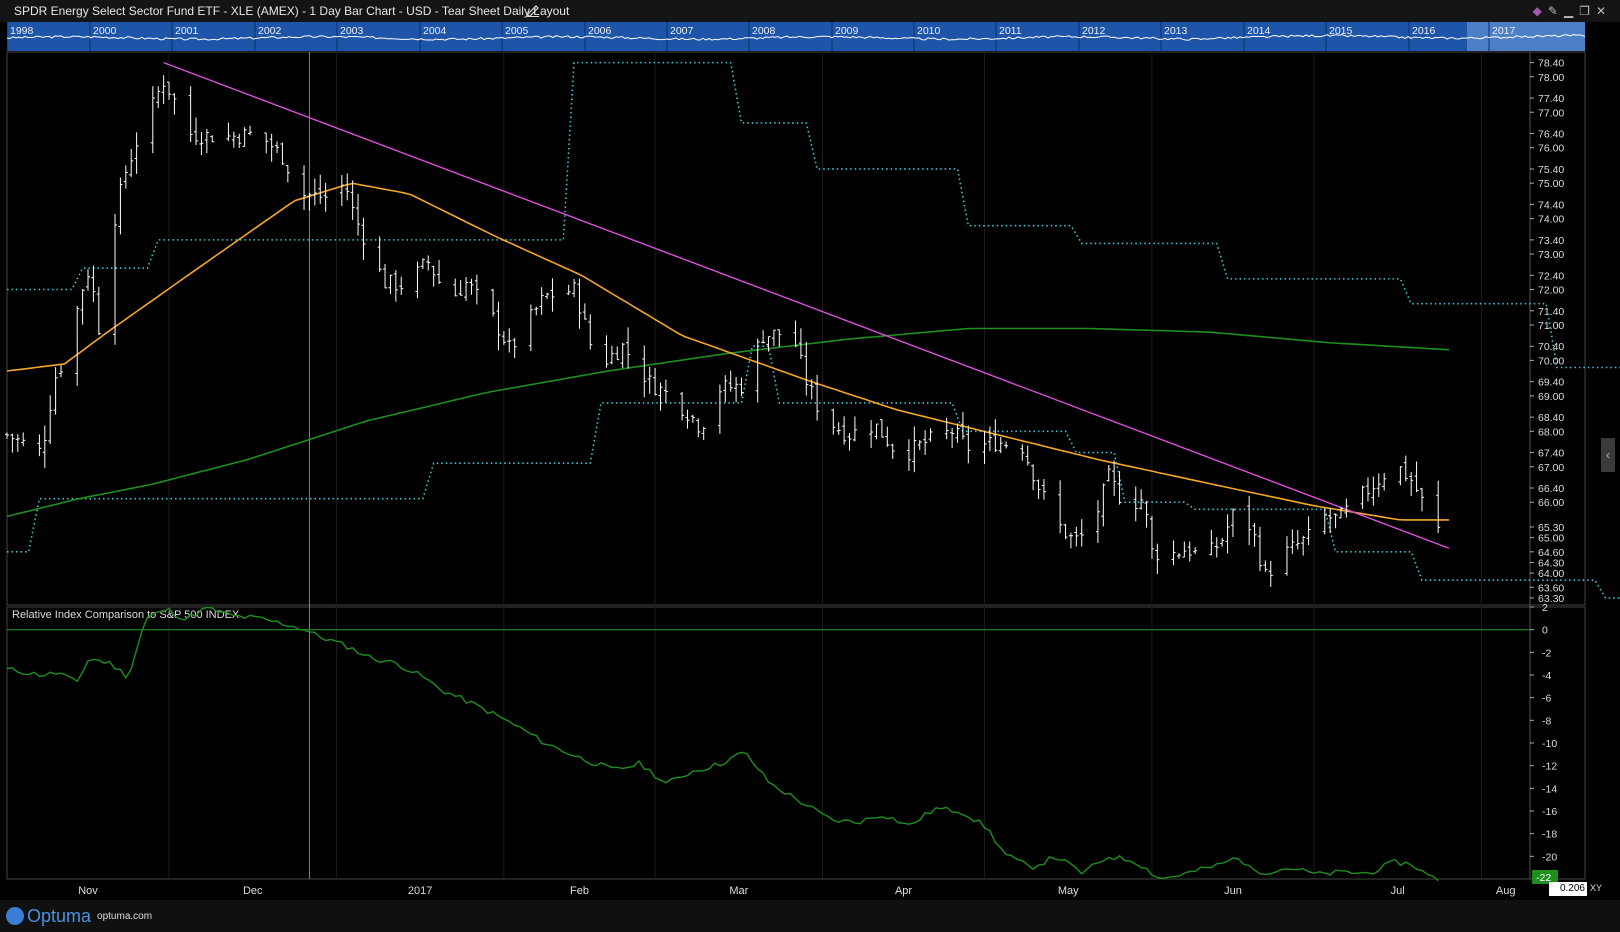  I want to click on y-tick-label: 72.00, so click(1551, 291).